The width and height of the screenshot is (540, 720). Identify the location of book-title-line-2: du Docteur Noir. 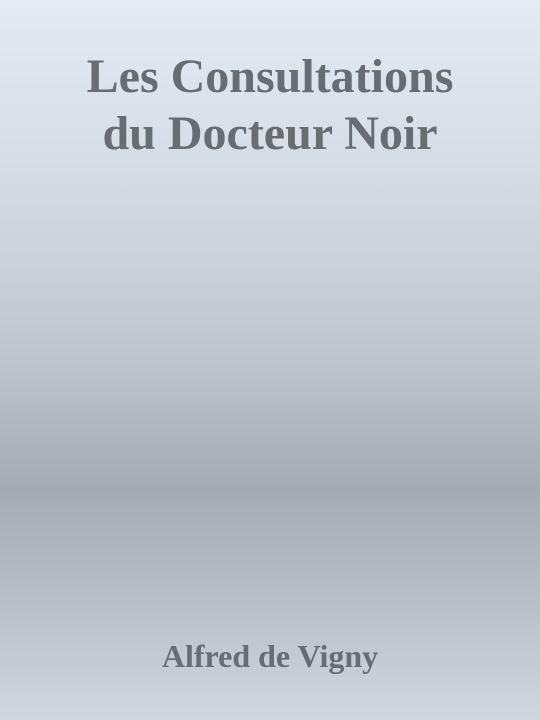
(270, 133).